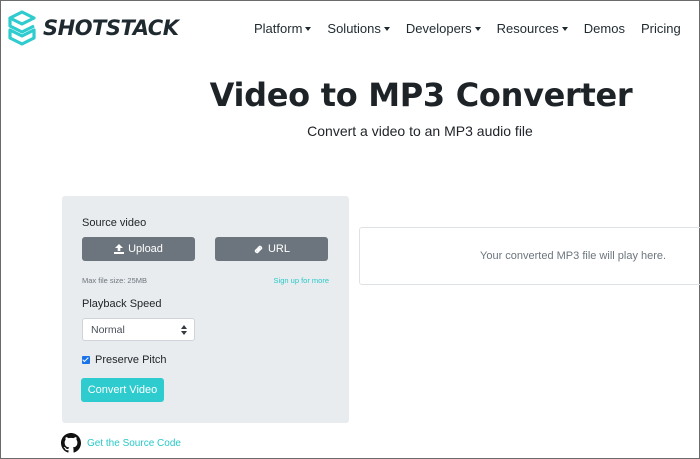 This screenshot has width=700, height=459. I want to click on nav-resources: Resources, so click(532, 28).